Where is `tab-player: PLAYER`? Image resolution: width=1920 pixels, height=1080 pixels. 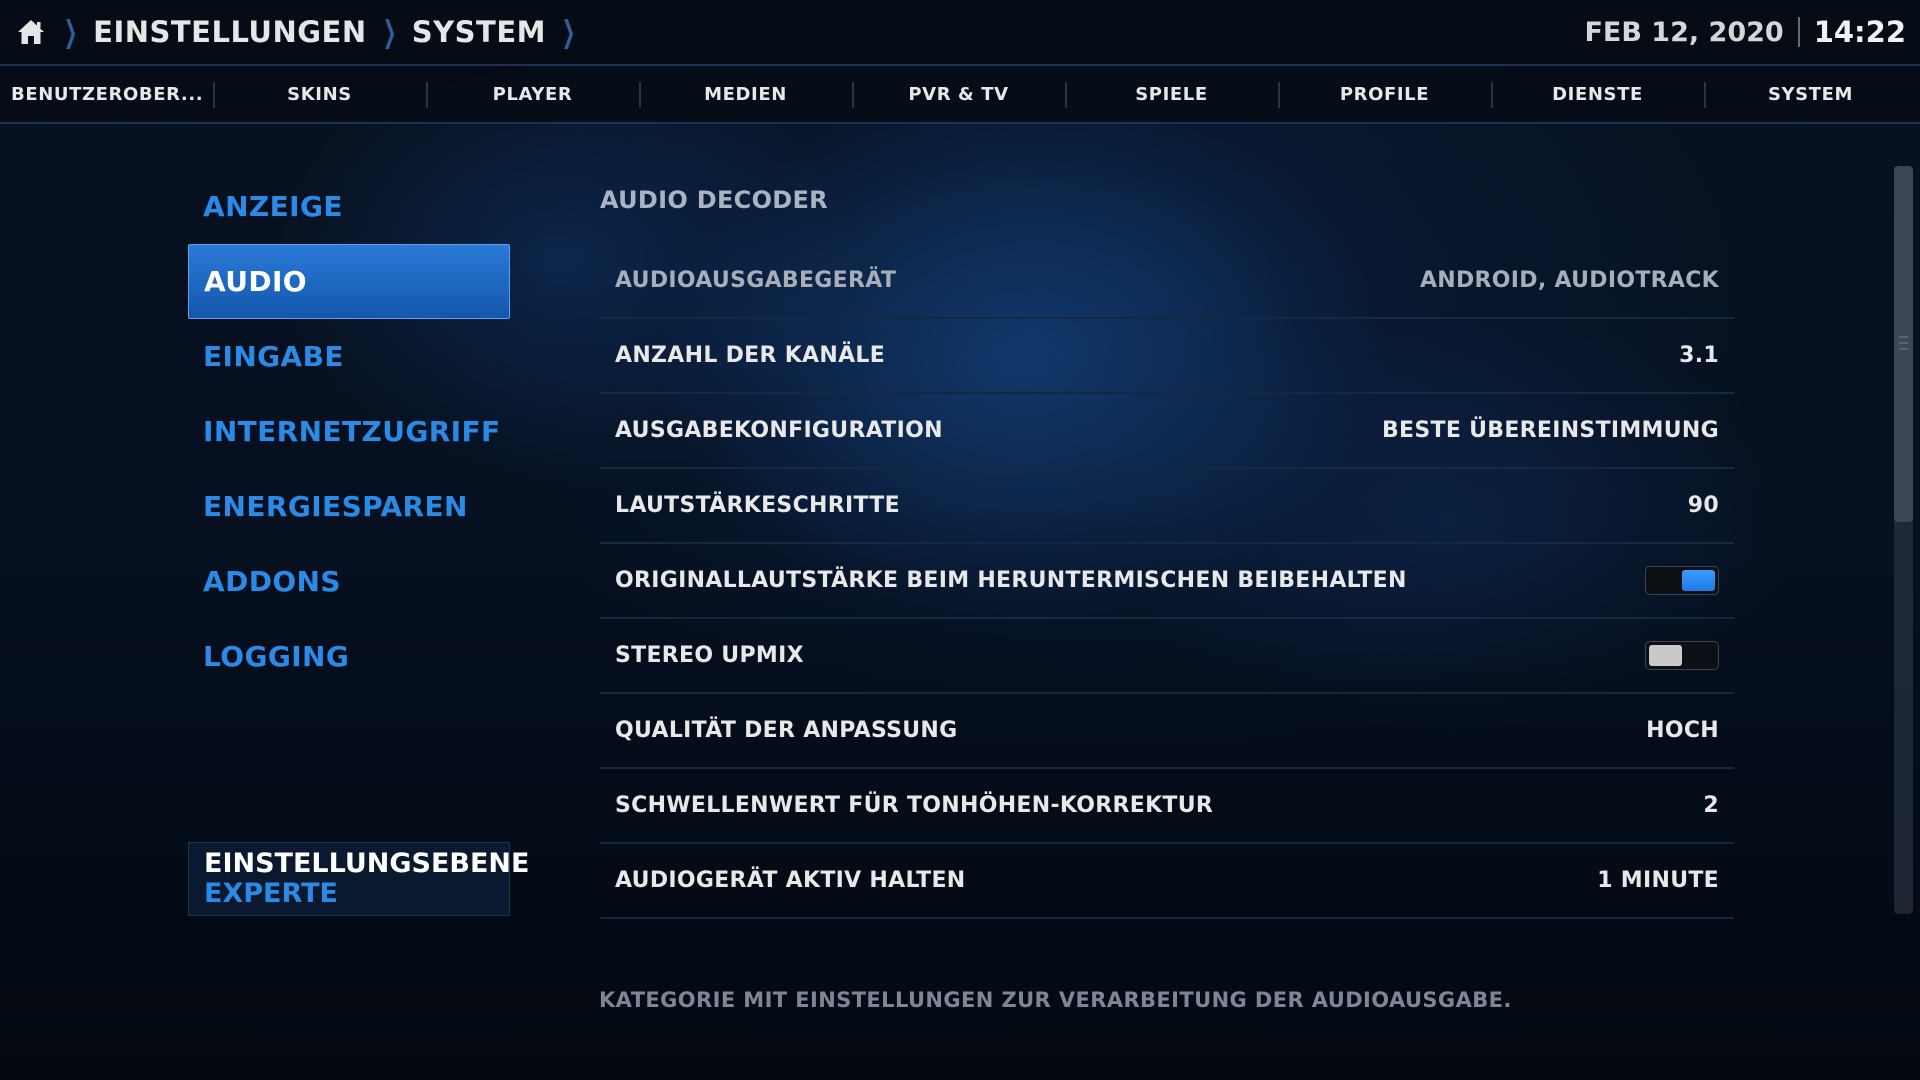 tab-player: PLAYER is located at coordinates (532, 94).